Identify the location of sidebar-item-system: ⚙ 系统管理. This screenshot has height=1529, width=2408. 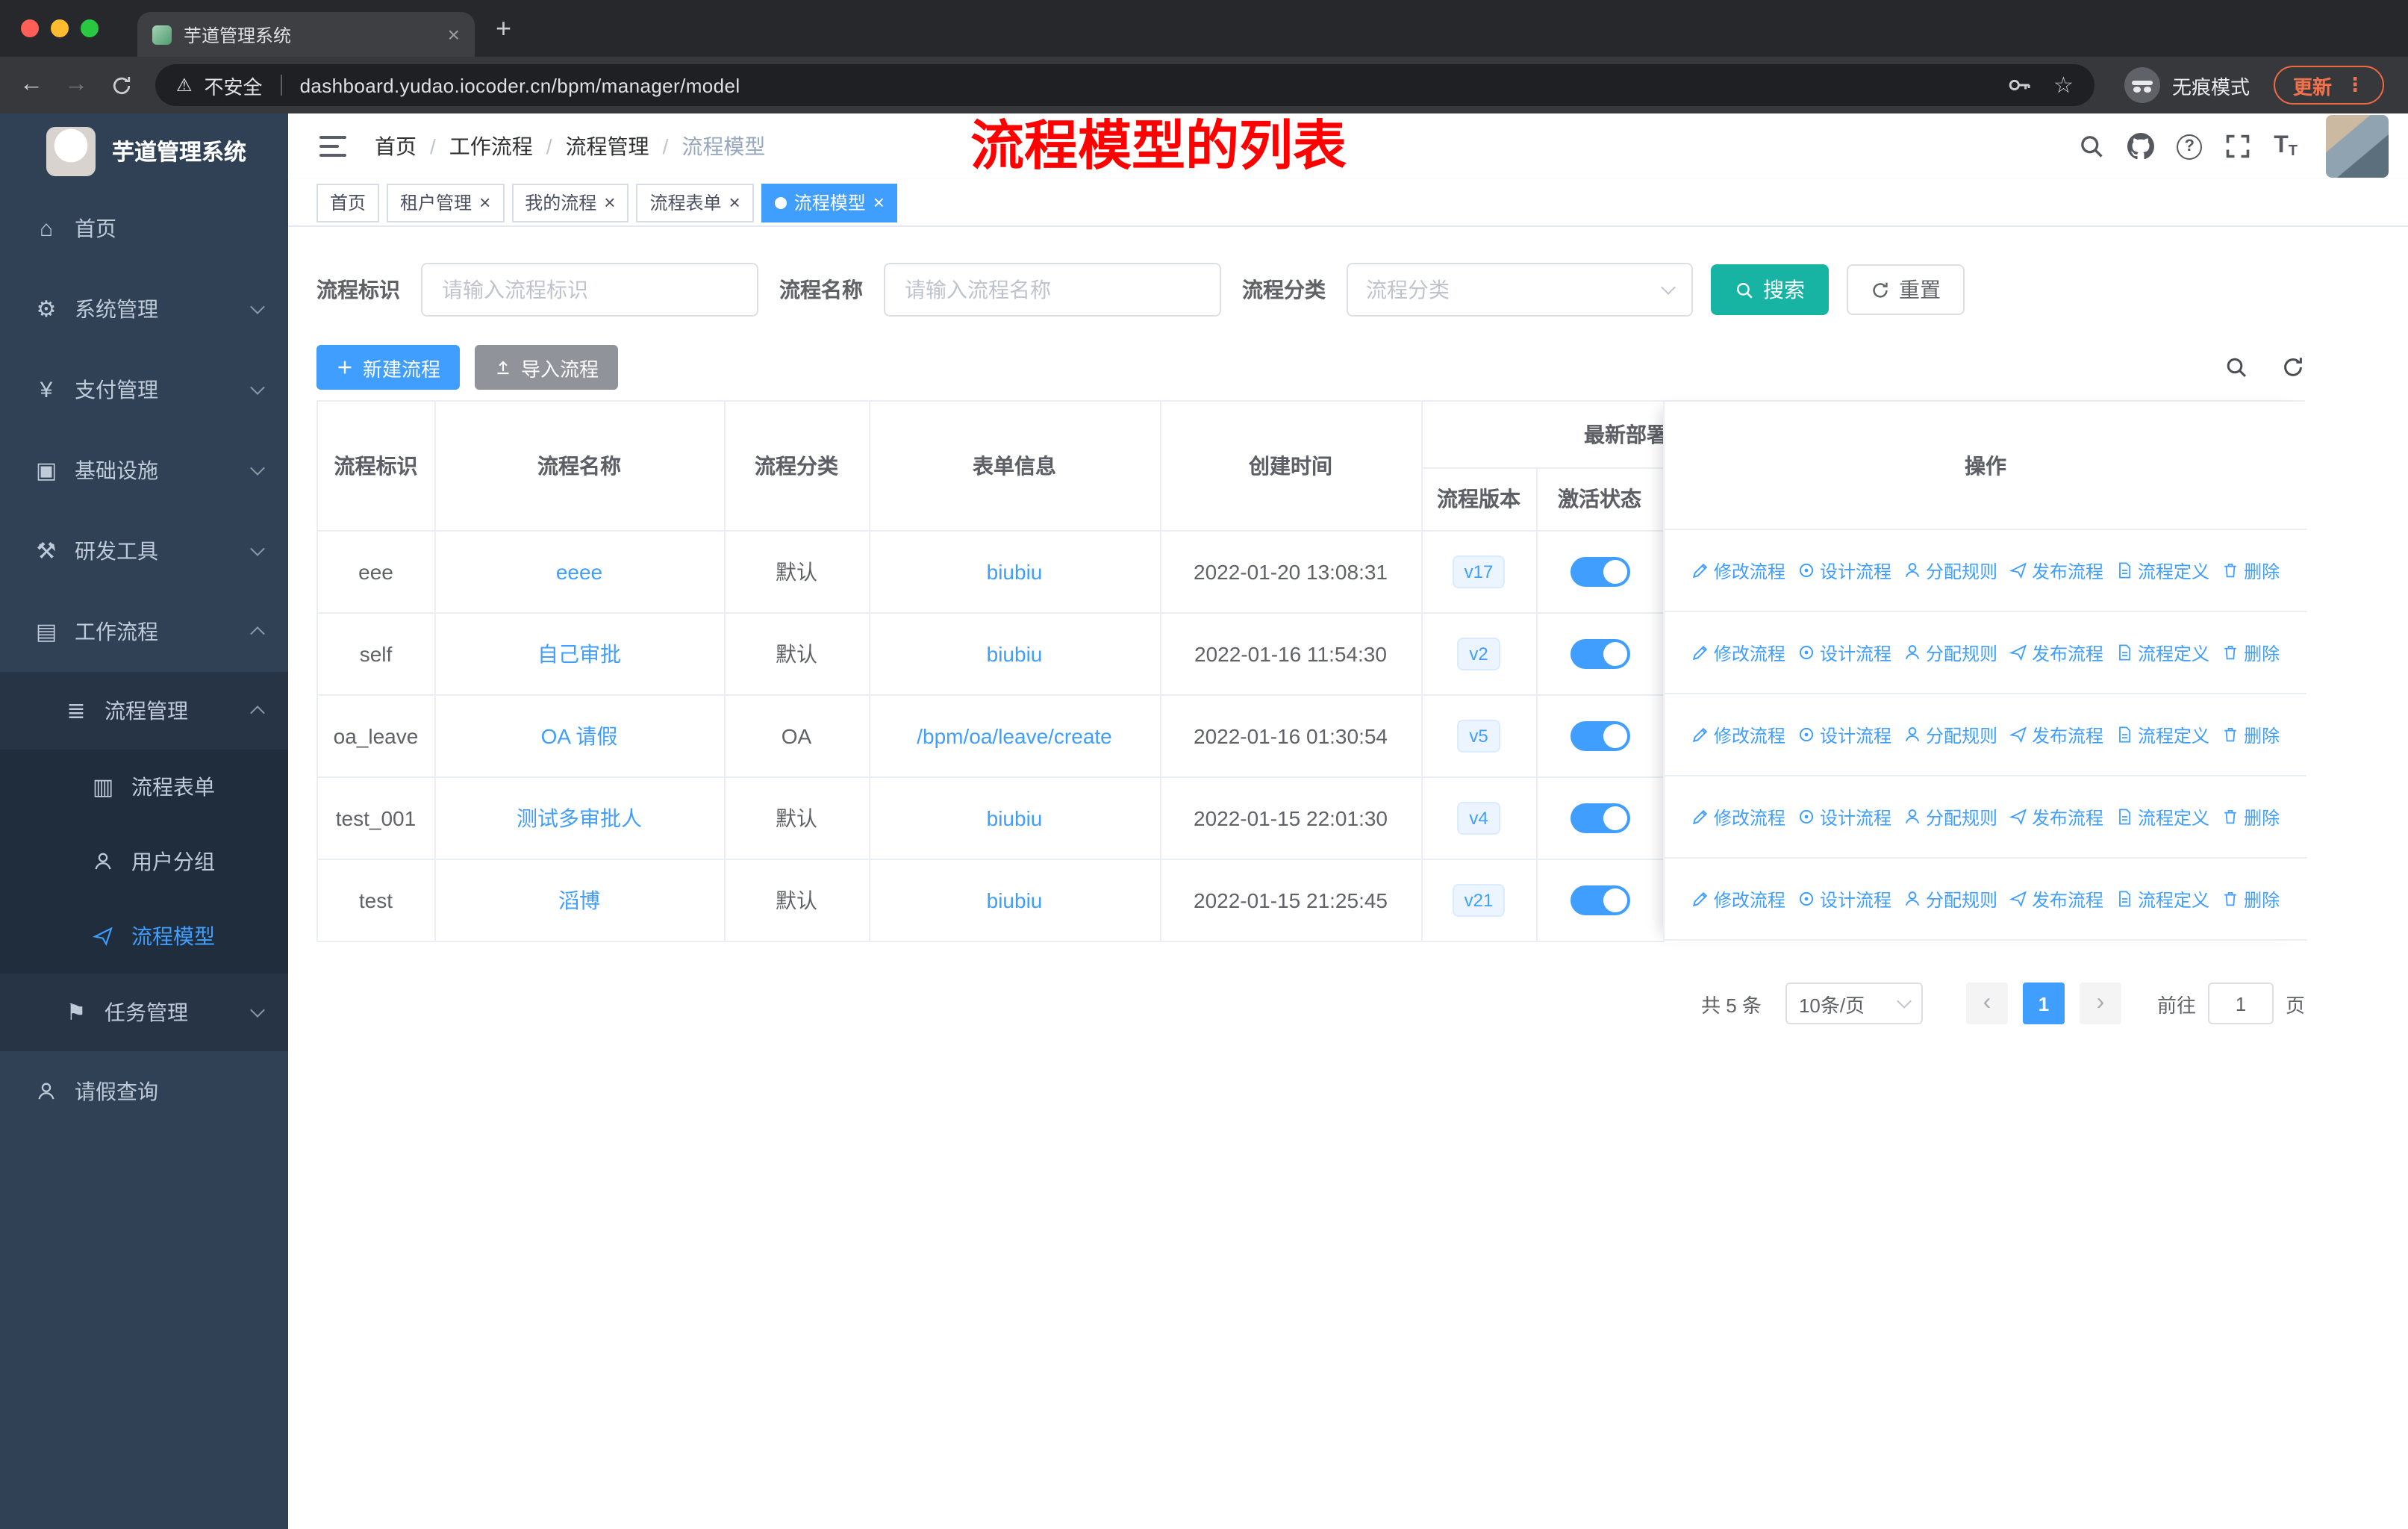
(144, 309).